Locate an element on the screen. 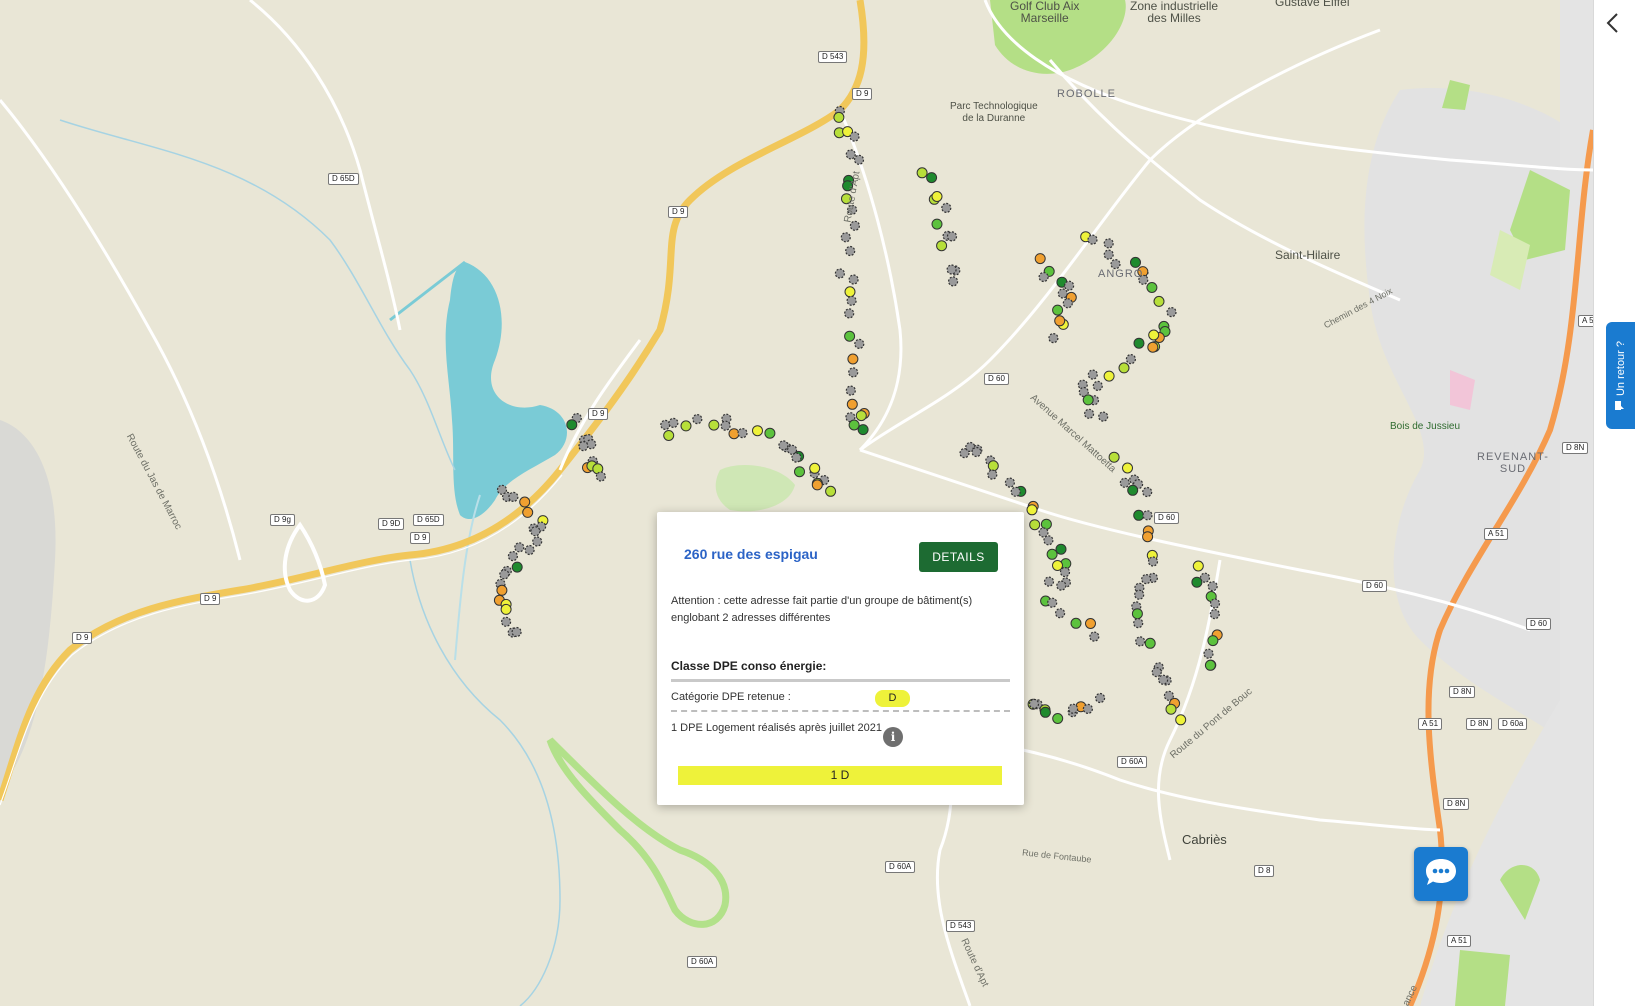 This screenshot has width=1635, height=1006. details-button: DETAILS is located at coordinates (958, 557).